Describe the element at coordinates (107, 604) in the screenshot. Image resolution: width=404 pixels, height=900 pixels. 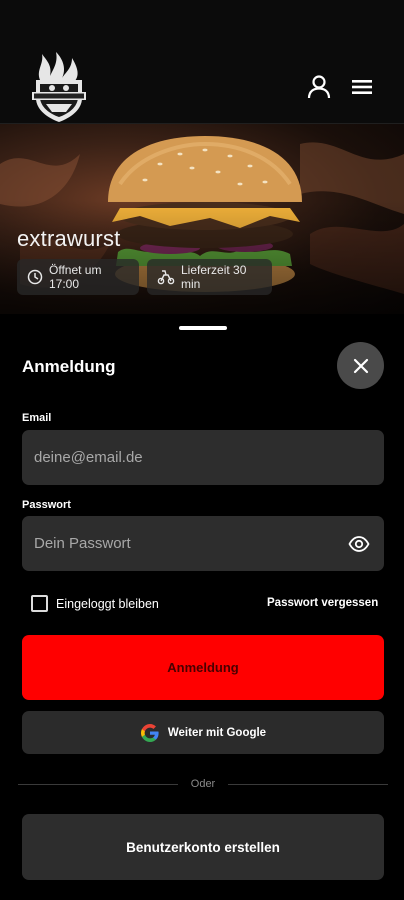
I see `remember-me-label: Eingeloggt bleiben` at that location.